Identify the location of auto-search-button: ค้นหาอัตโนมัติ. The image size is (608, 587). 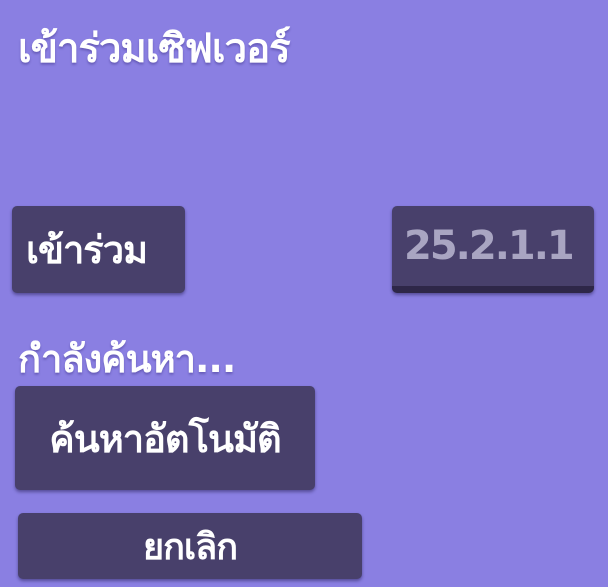
(165, 438).